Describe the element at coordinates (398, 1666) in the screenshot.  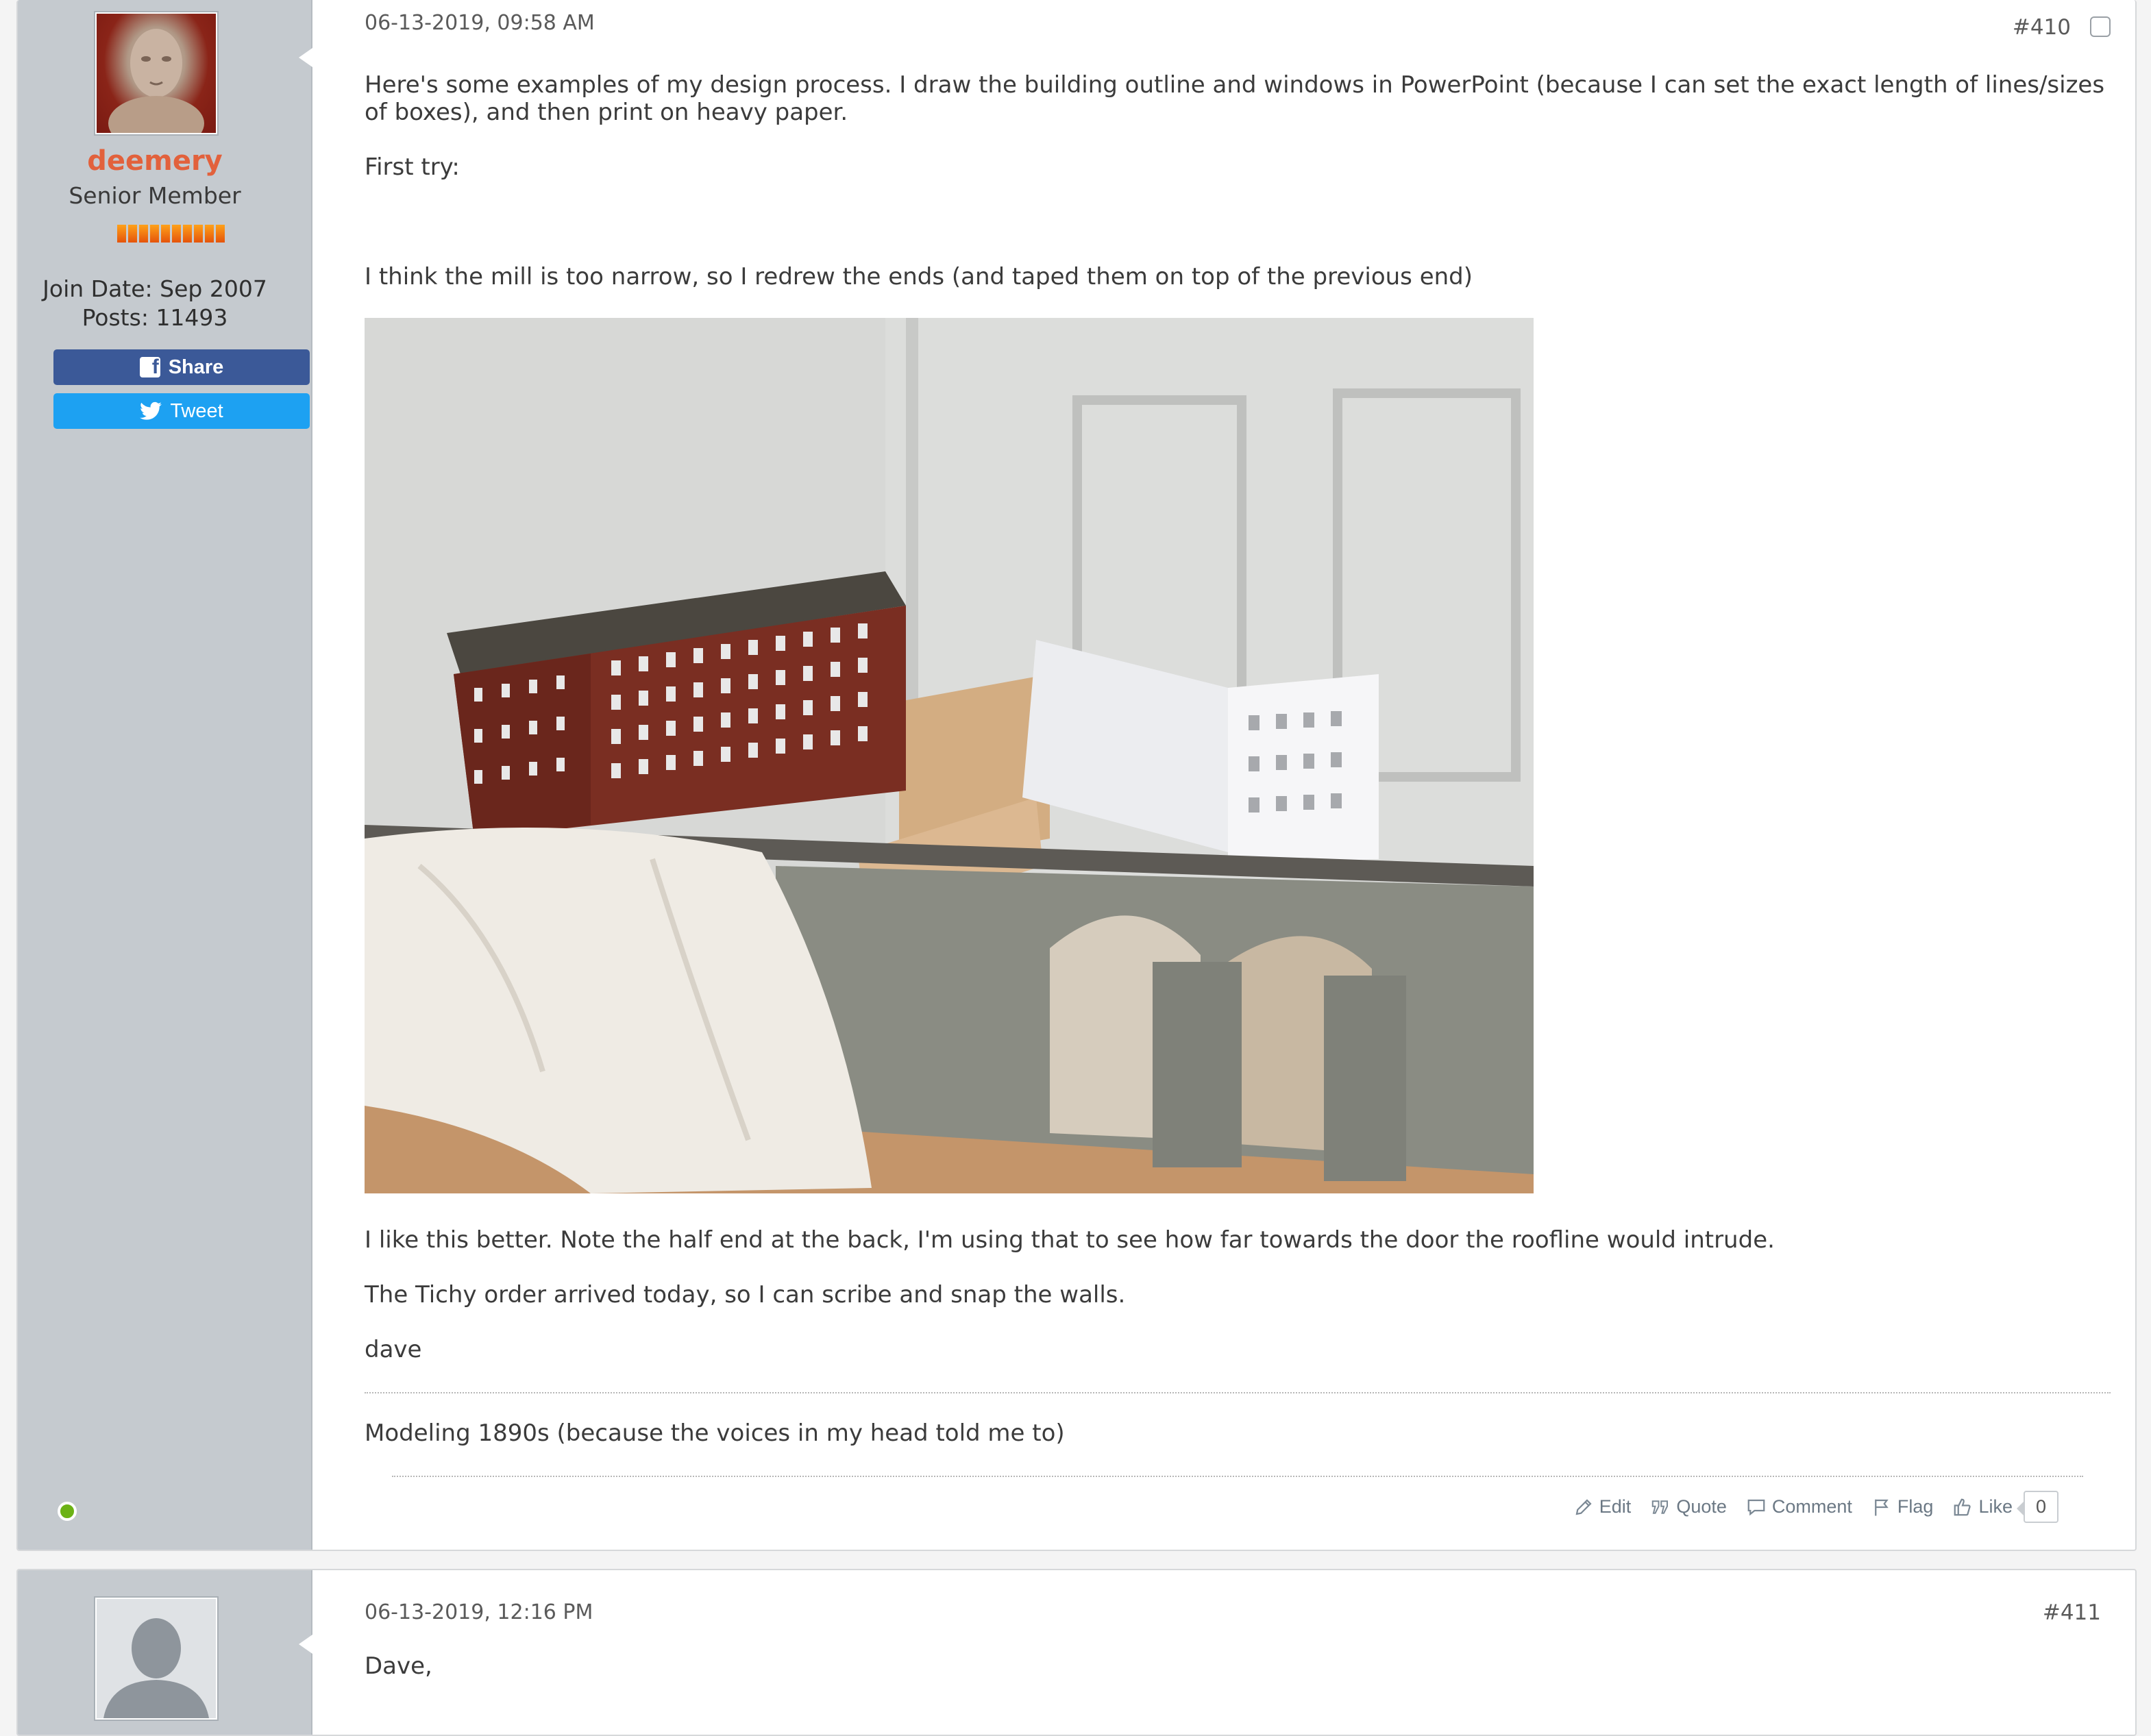
I see `post-paragraph: Dave,` at that location.